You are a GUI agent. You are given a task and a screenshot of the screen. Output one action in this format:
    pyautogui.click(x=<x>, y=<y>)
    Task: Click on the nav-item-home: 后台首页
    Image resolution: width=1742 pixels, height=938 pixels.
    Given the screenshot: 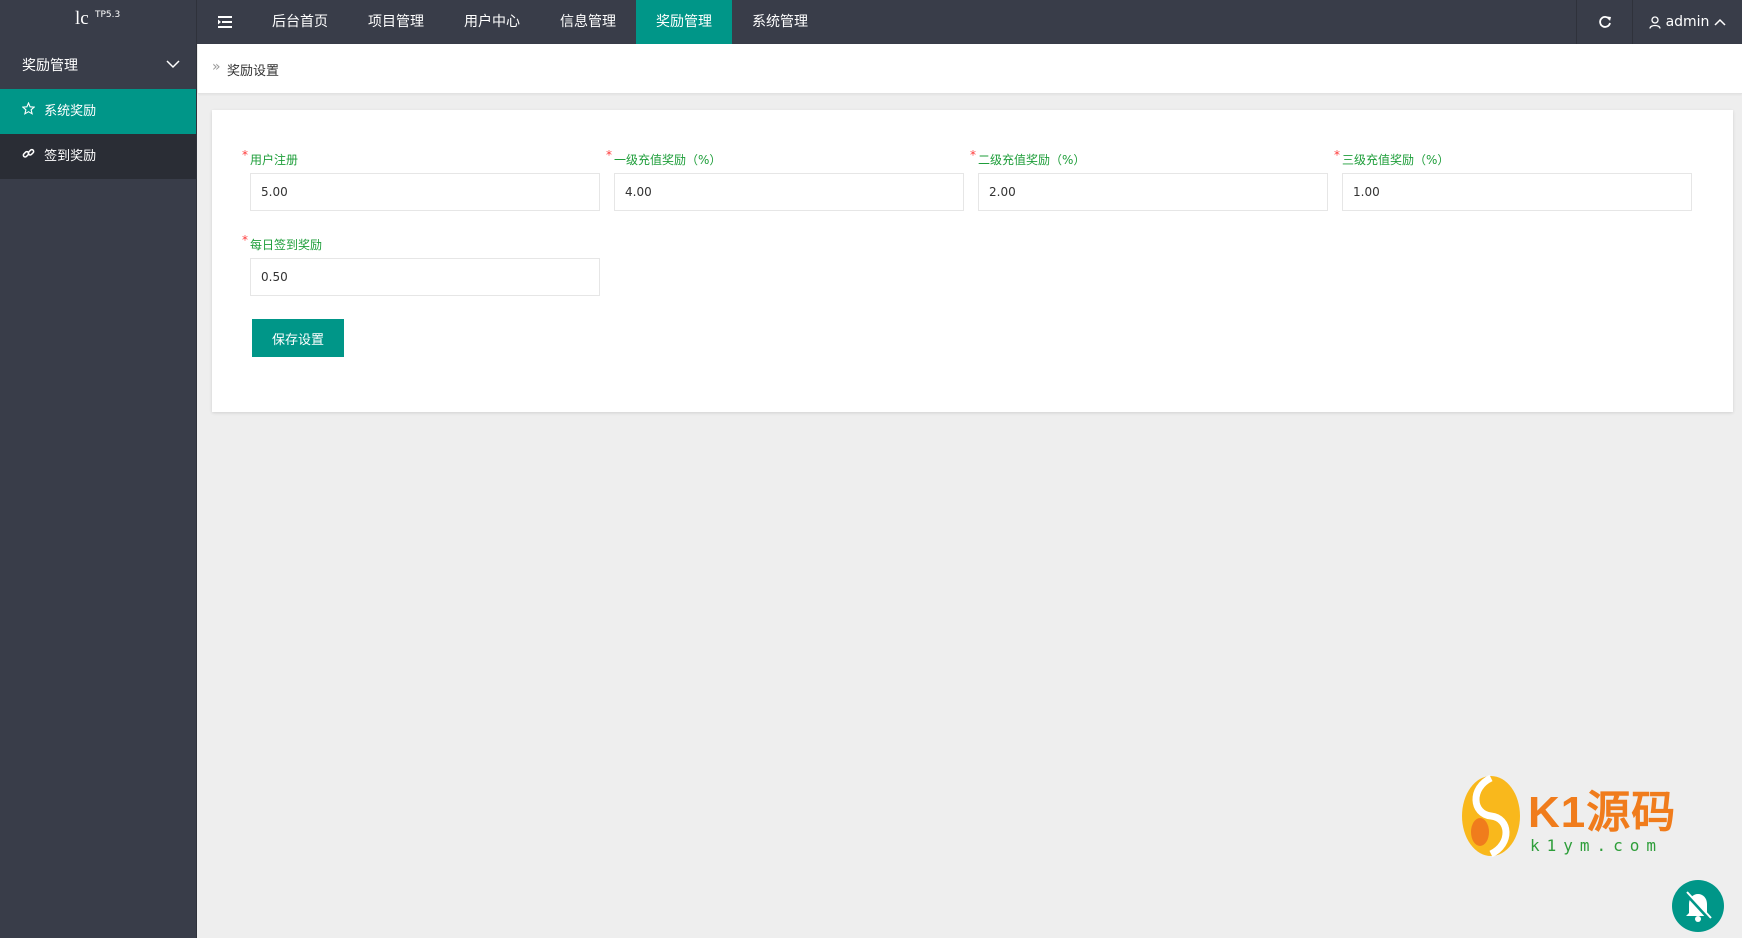 What is the action you would take?
    pyautogui.click(x=300, y=22)
    